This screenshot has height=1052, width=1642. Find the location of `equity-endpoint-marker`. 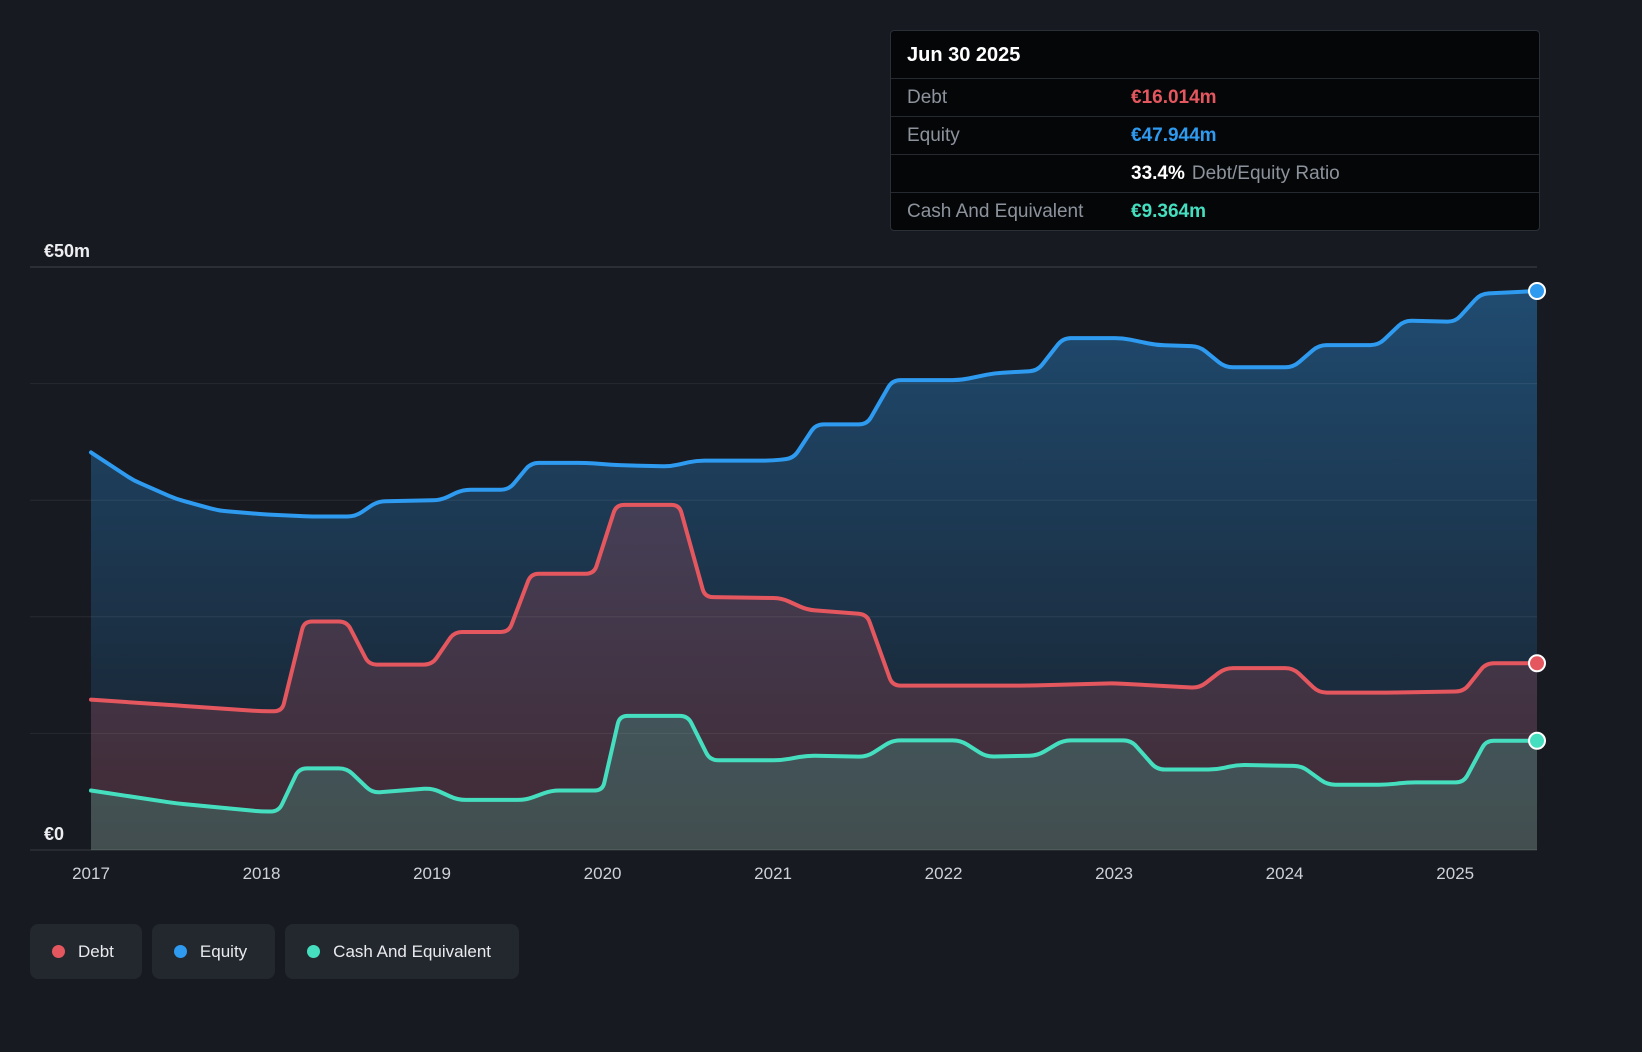

equity-endpoint-marker is located at coordinates (1537, 291).